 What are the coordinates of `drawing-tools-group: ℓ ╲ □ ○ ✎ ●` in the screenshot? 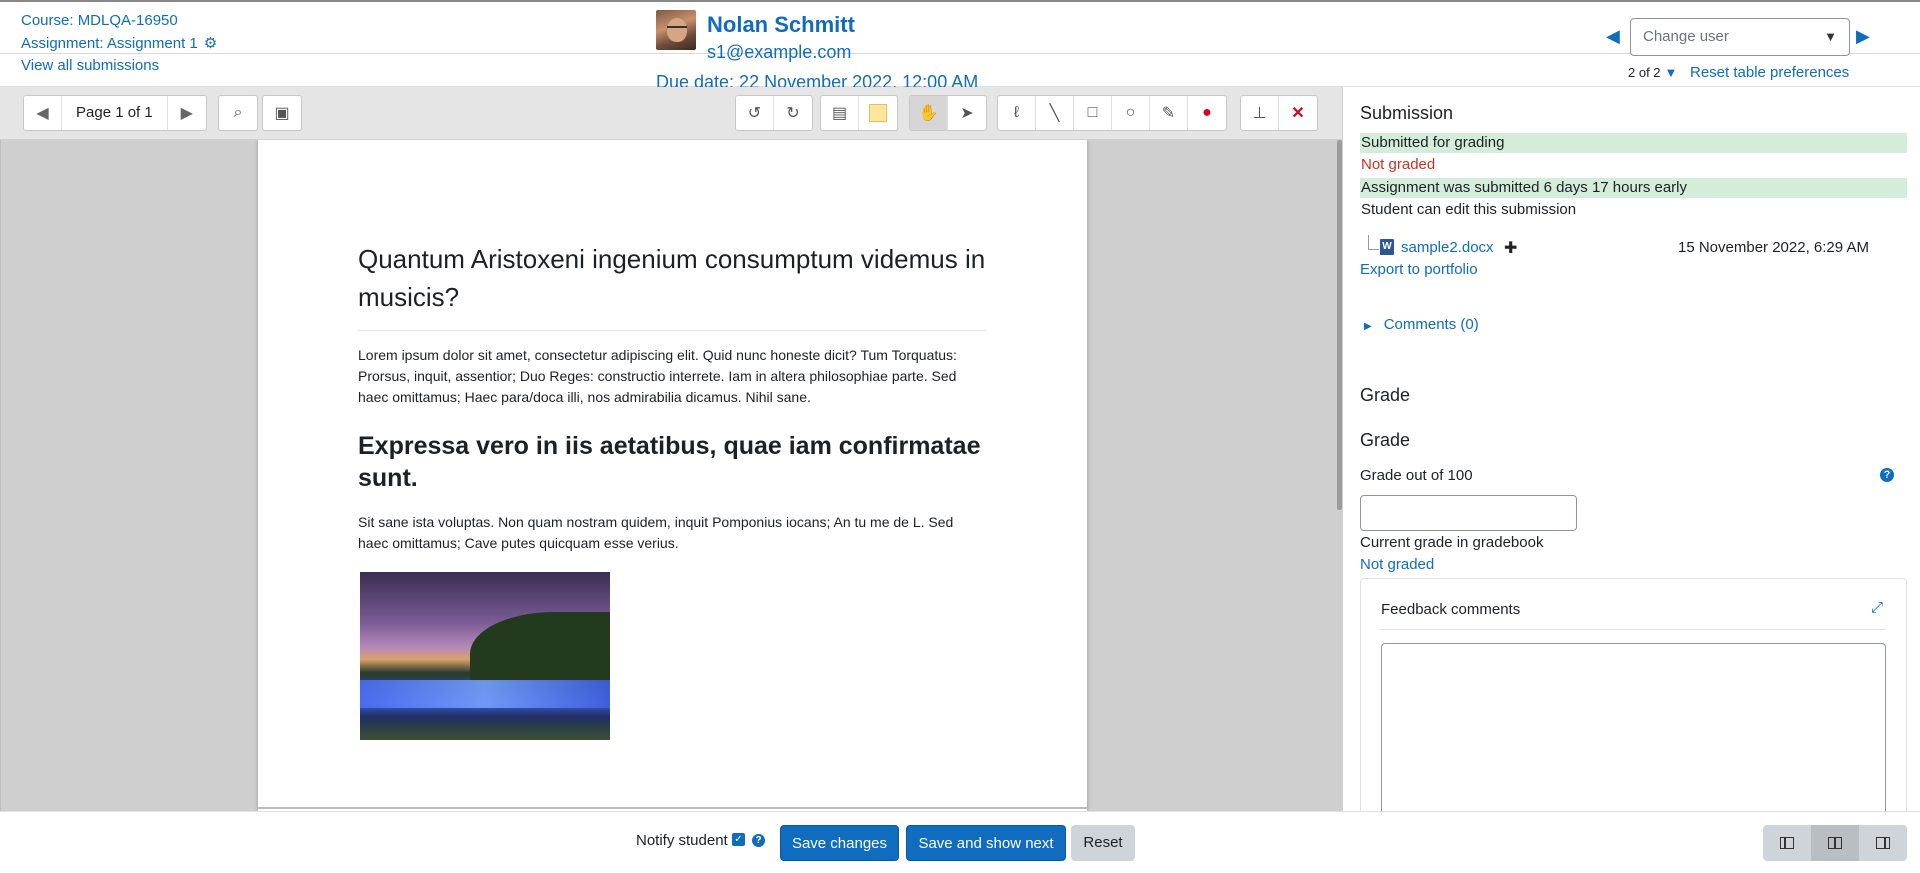 It's located at (1112, 113).